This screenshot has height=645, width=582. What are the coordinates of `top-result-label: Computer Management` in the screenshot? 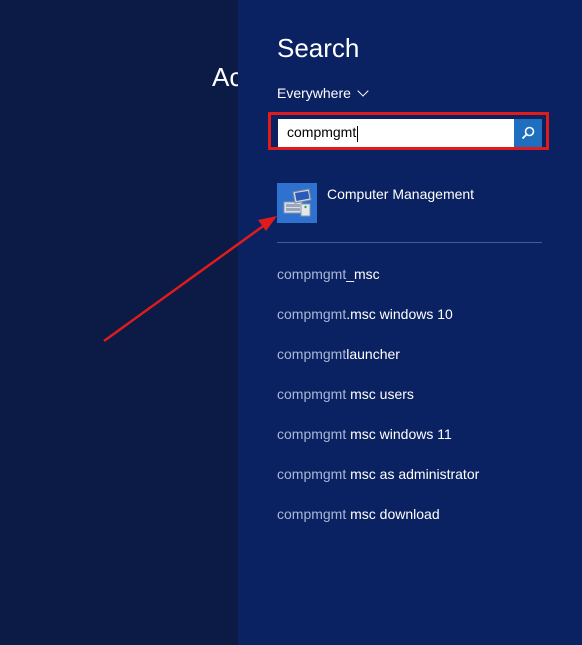 It's located at (401, 194).